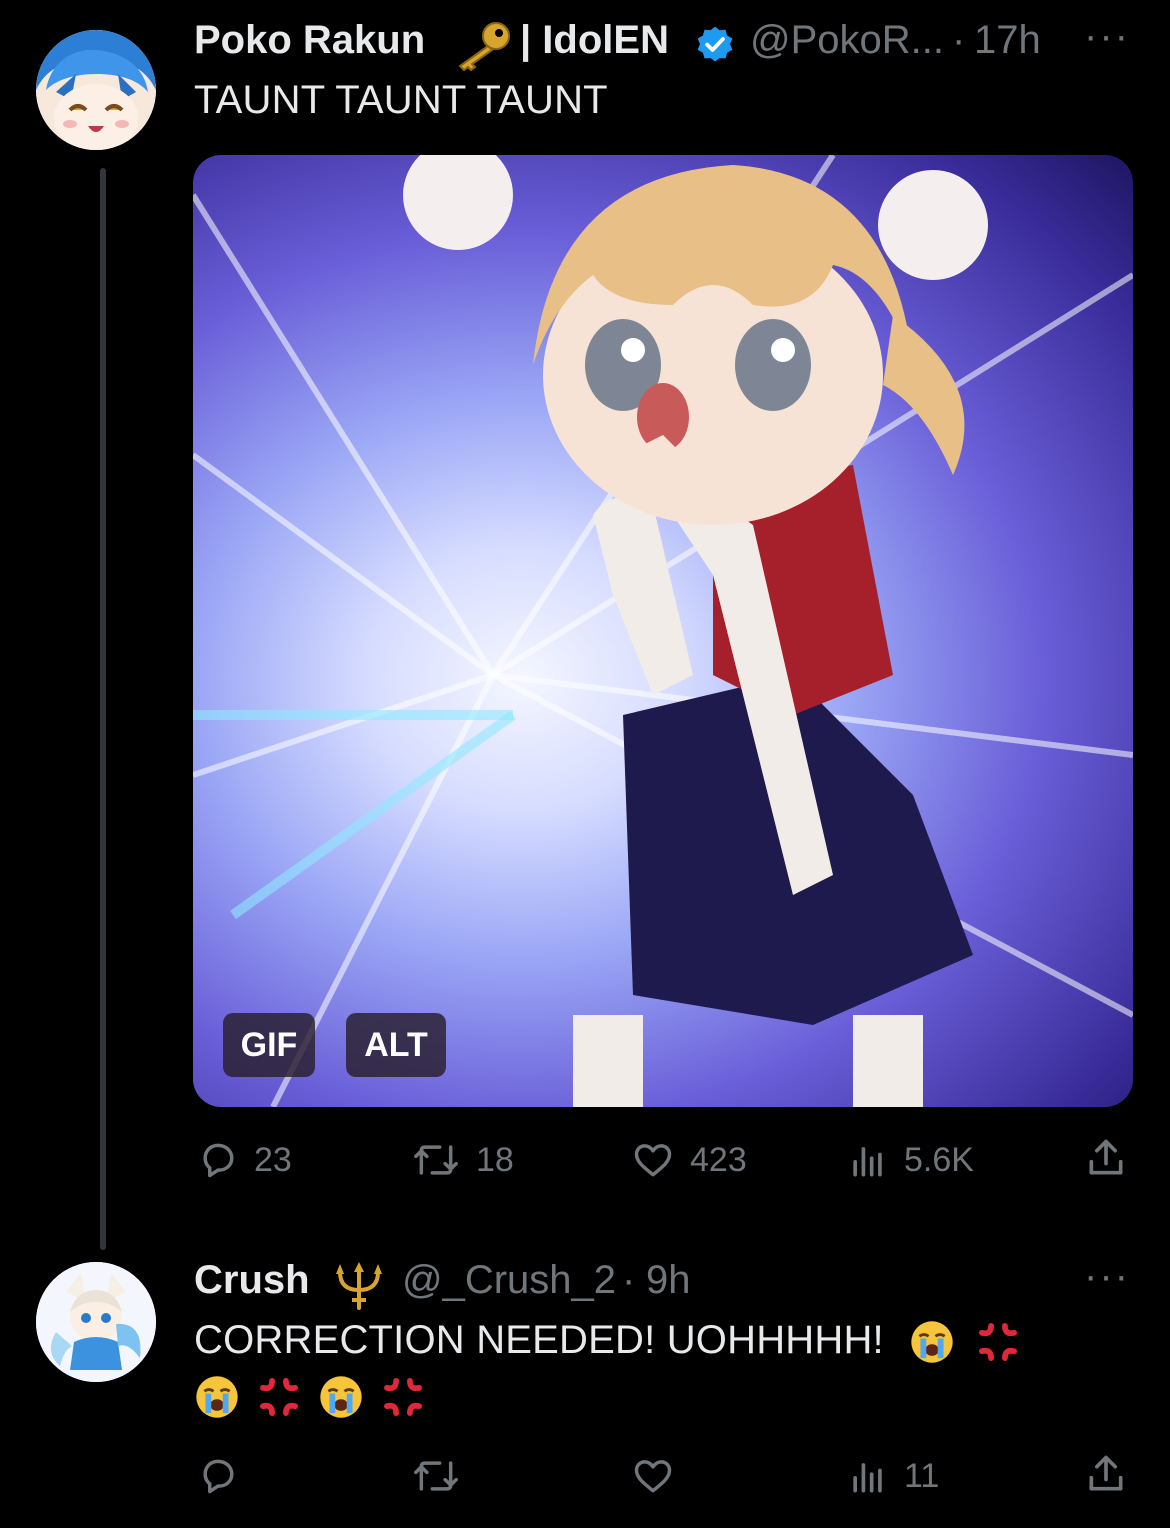  What do you see at coordinates (401, 100) in the screenshot?
I see `tweet-text: TAUNT TAUNT TAUNT` at bounding box center [401, 100].